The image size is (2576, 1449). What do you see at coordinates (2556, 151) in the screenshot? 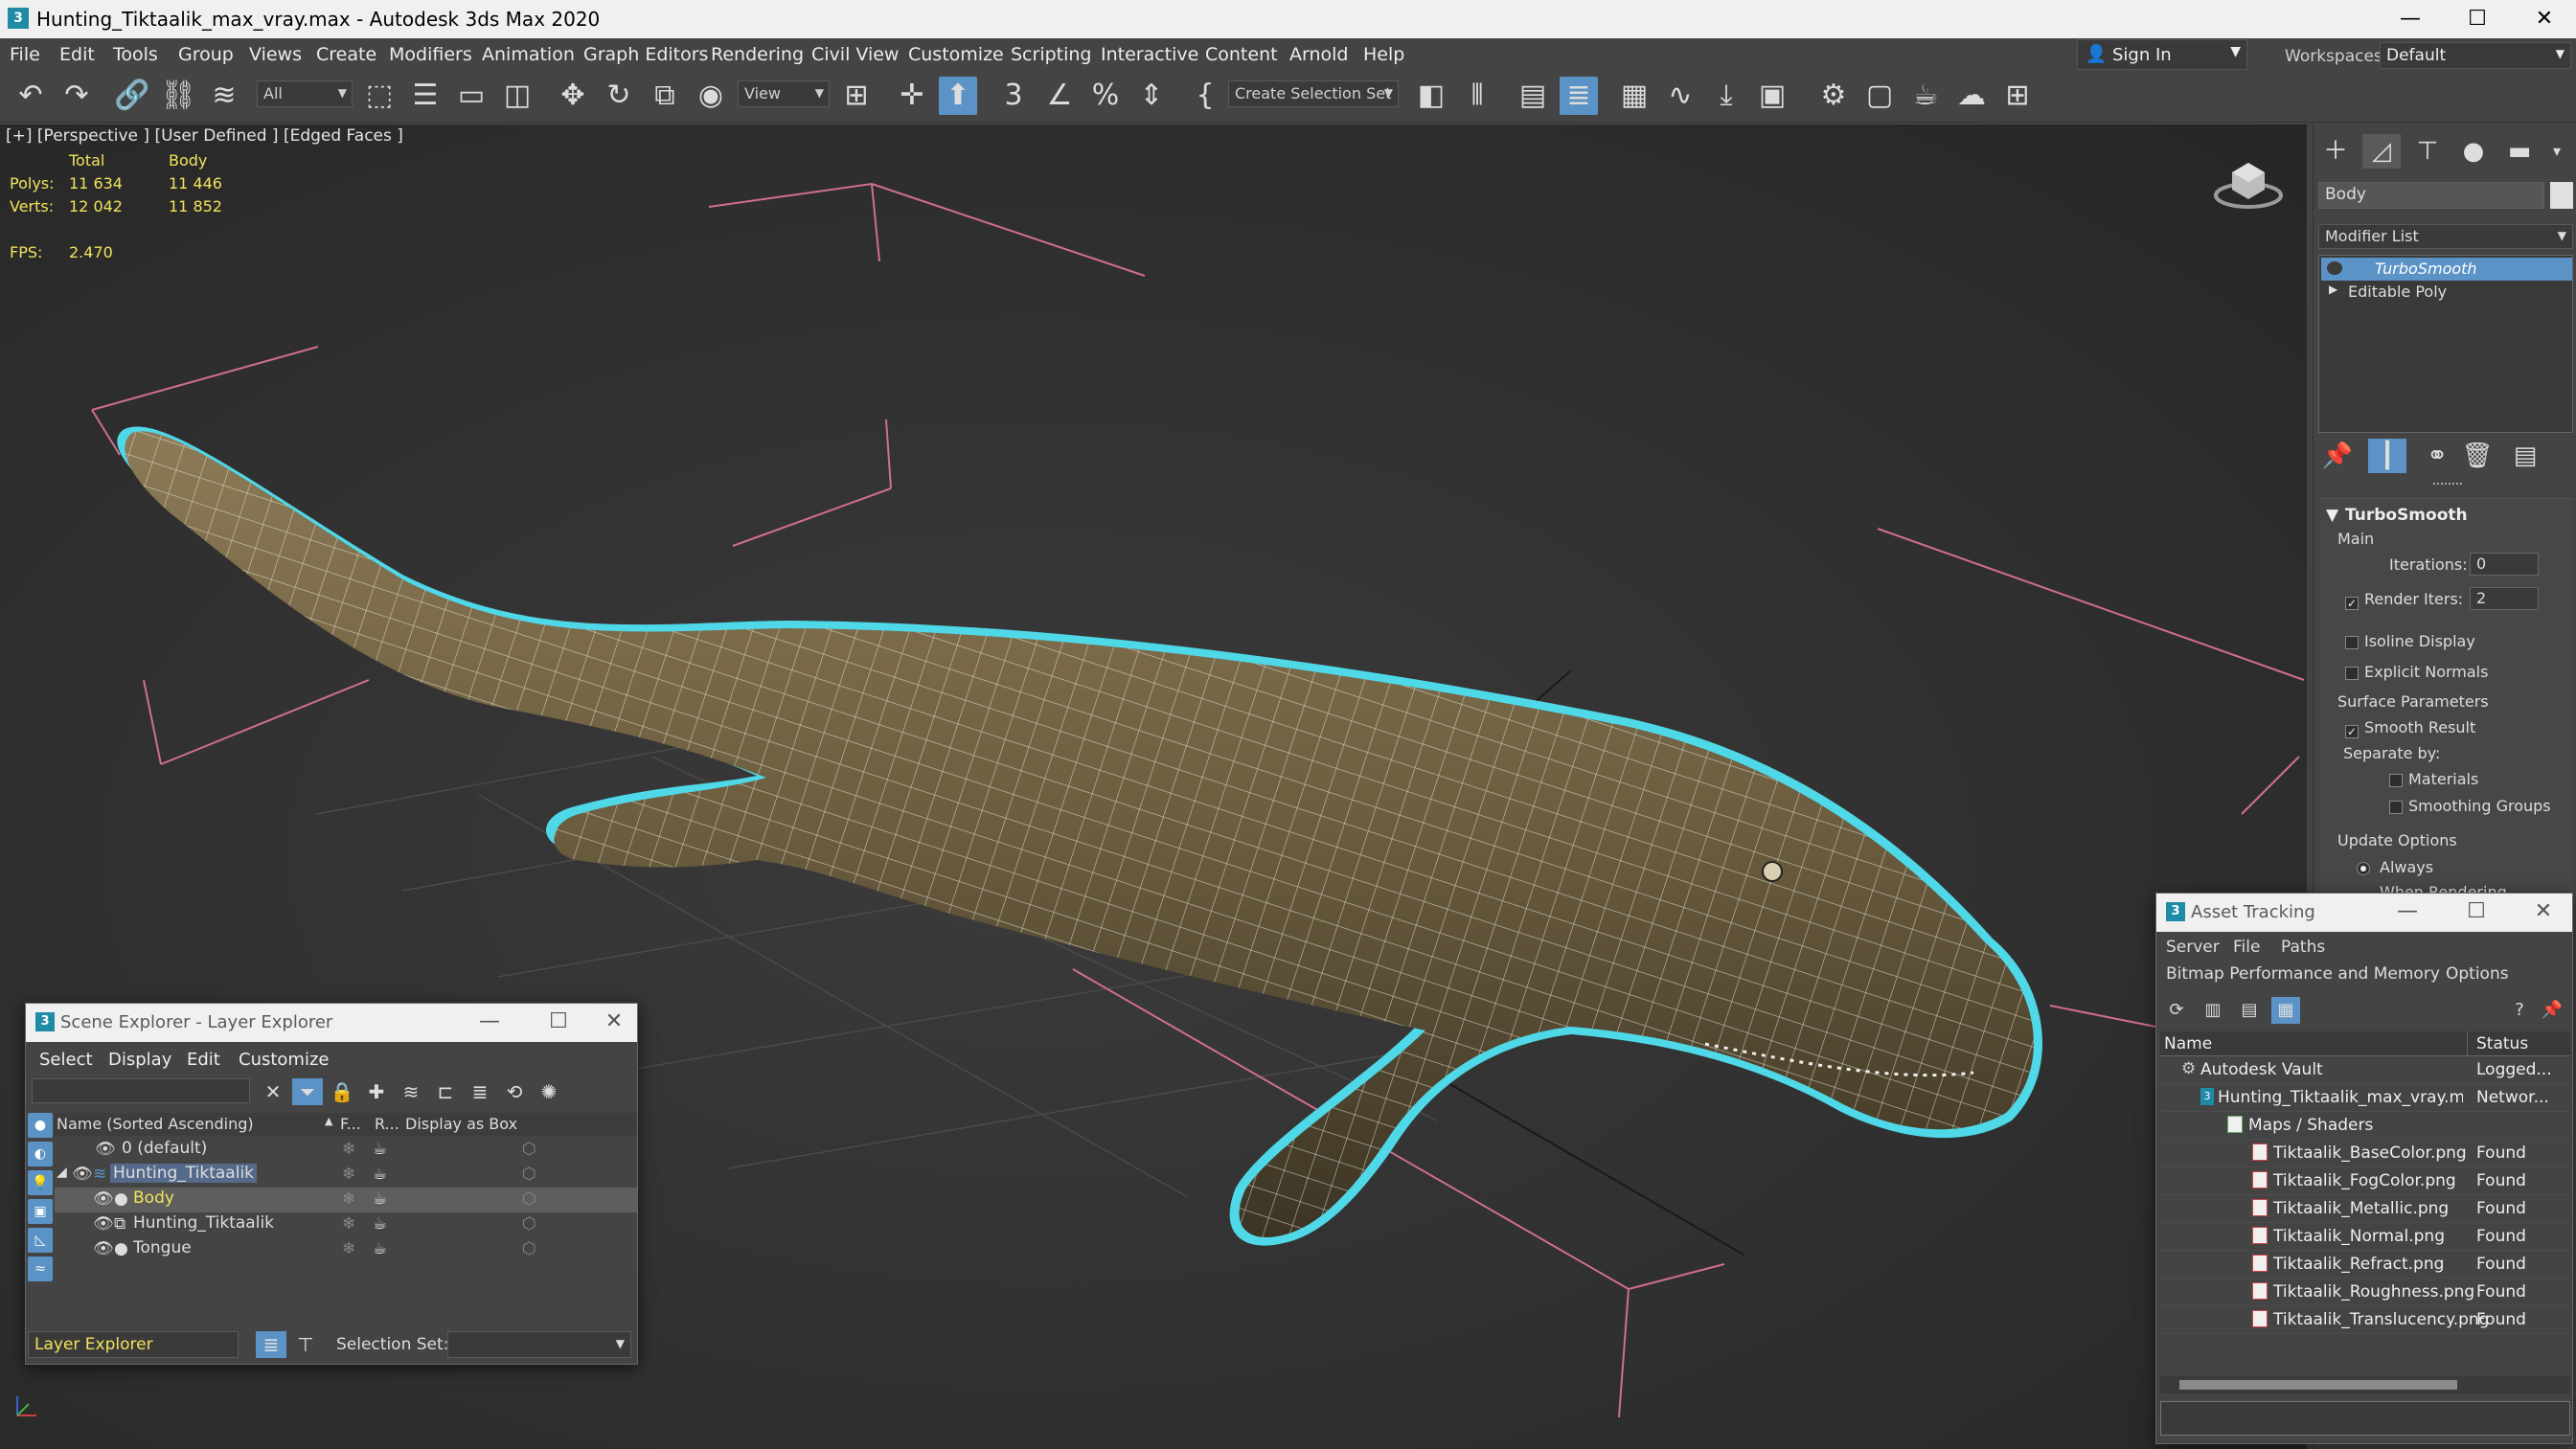
I see `utilities-tab-icon: ▾` at bounding box center [2556, 151].